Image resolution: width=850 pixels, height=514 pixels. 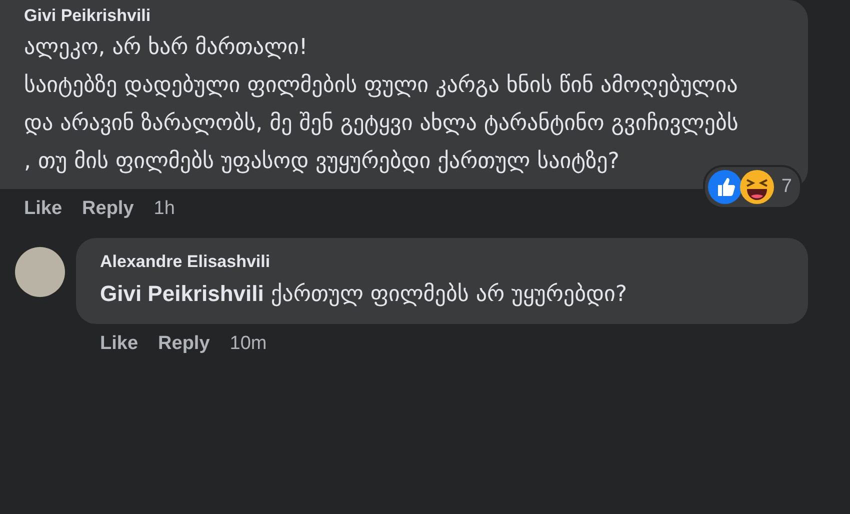 What do you see at coordinates (185, 262) in the screenshot?
I see `author-name: Alexandre Elisashvili` at bounding box center [185, 262].